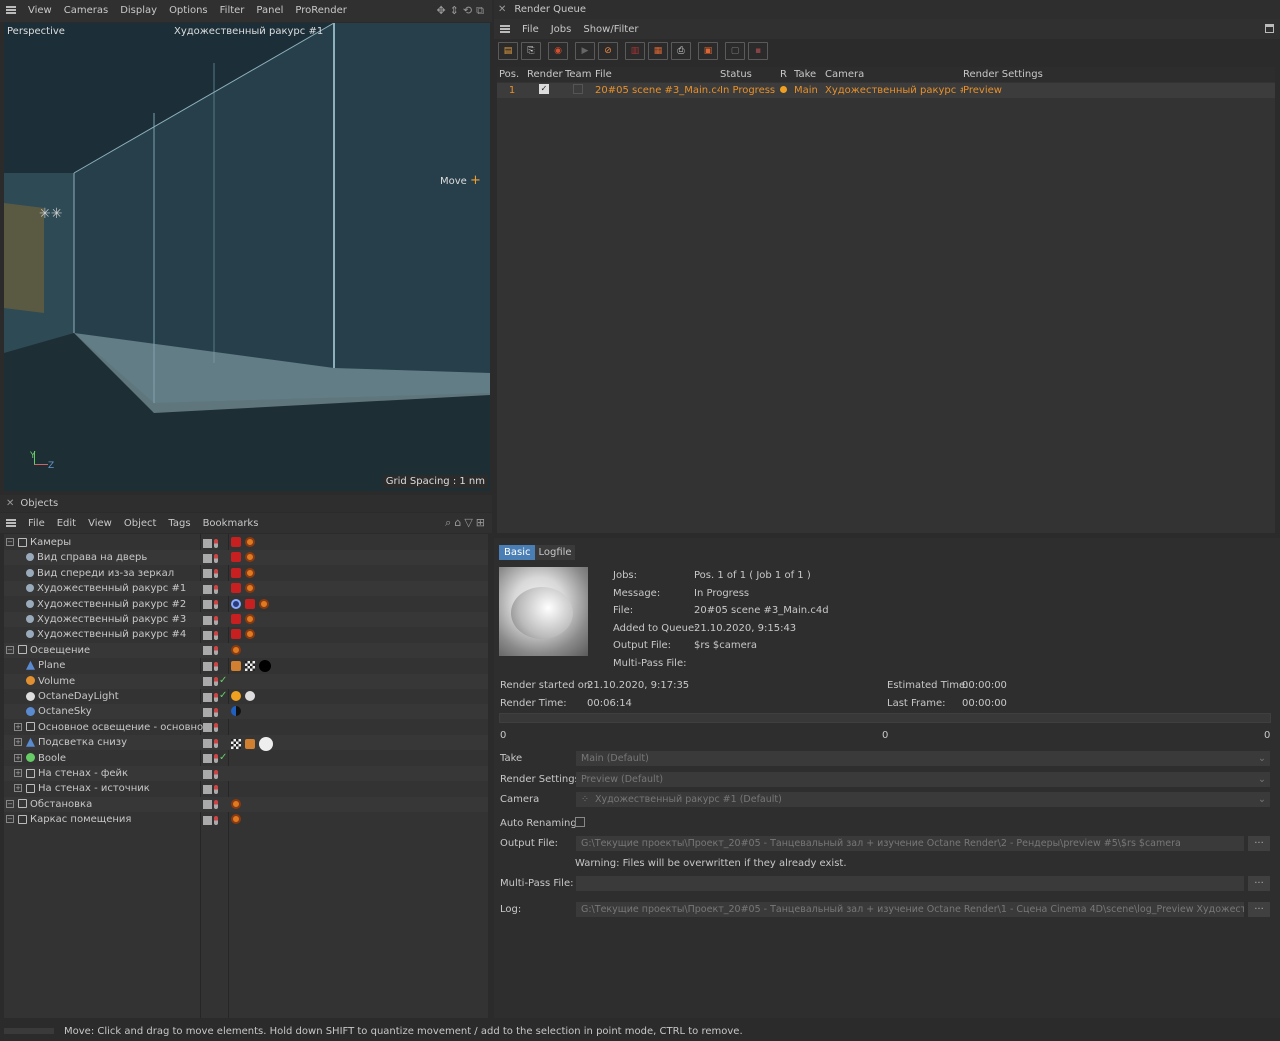 This screenshot has width=1280, height=1041. What do you see at coordinates (246, 819) in the screenshot?
I see `tree-row: − Каркас помещения` at bounding box center [246, 819].